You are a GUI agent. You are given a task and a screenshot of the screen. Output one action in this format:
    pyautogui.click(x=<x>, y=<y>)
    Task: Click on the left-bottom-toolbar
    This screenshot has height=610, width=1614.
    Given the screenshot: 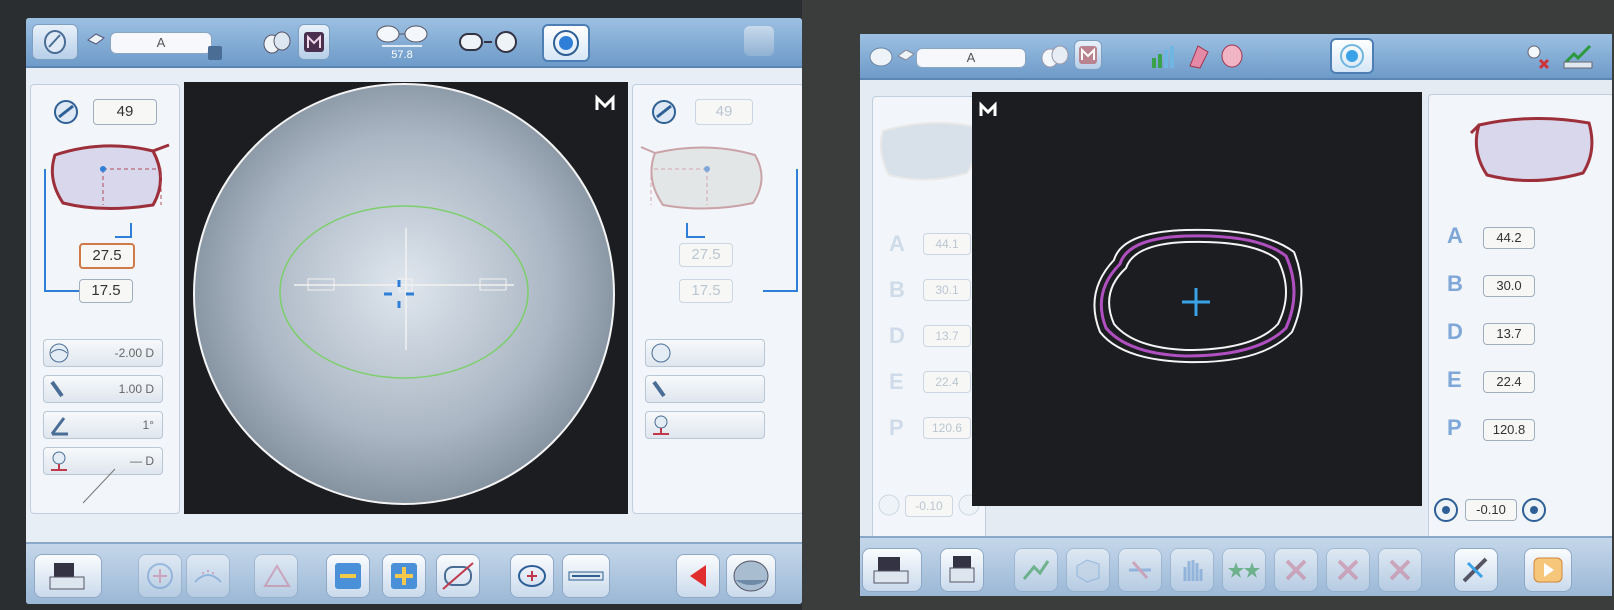 What is the action you would take?
    pyautogui.click(x=414, y=573)
    